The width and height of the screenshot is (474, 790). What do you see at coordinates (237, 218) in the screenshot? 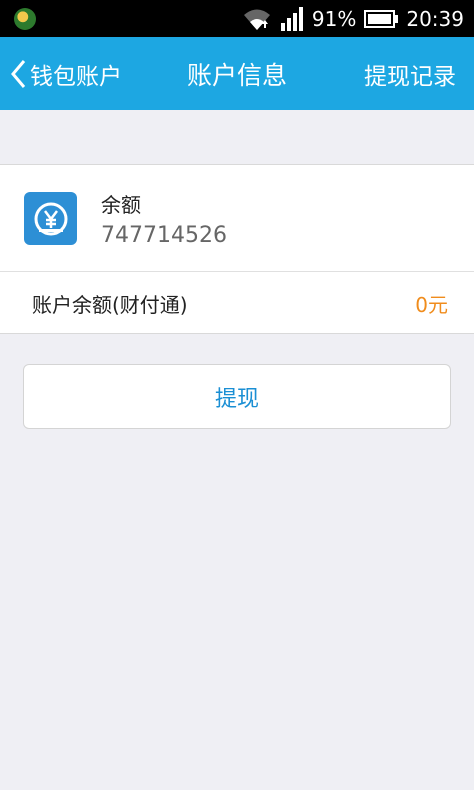
I see `balance-row: 余额 747714526` at bounding box center [237, 218].